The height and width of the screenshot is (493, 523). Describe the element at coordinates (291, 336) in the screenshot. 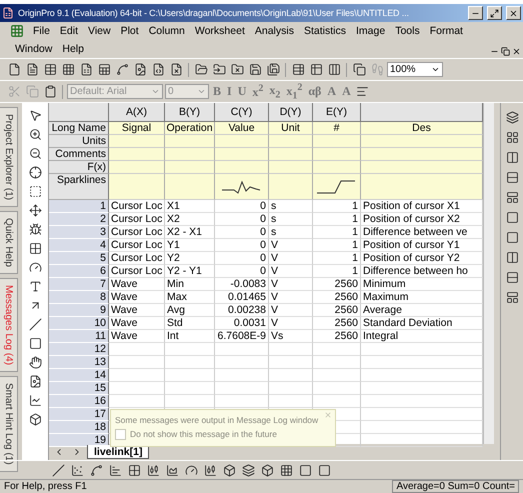

I see `table-cell: Vs` at that location.